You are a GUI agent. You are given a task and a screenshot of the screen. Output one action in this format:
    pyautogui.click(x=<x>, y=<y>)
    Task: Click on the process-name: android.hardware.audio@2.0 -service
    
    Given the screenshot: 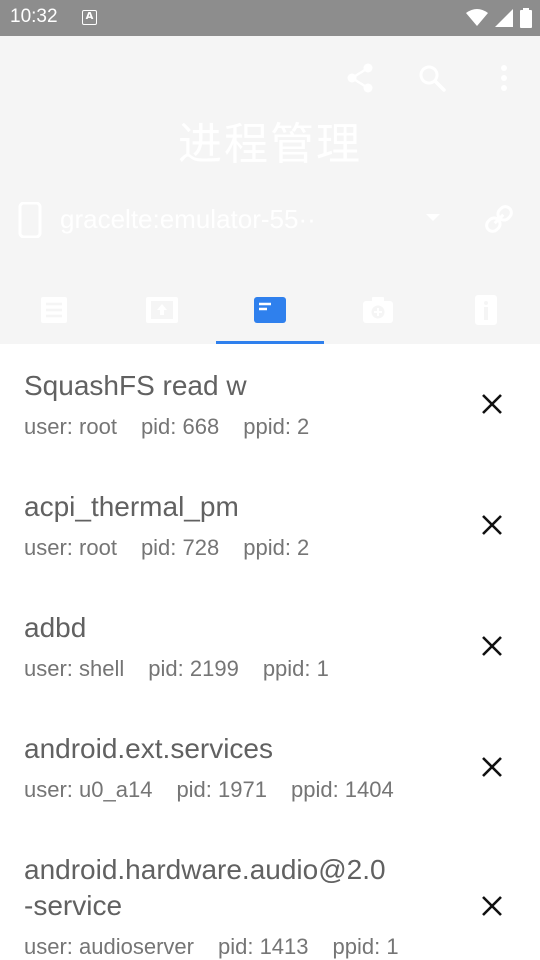 What is the action you would take?
    pyautogui.click(x=205, y=887)
    